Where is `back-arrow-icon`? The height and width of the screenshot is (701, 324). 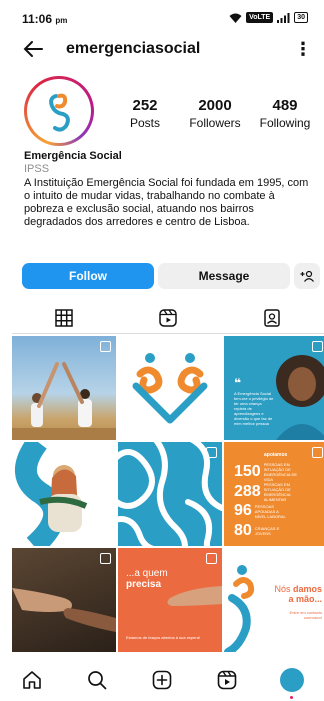
back-arrow-icon is located at coordinates (33, 49).